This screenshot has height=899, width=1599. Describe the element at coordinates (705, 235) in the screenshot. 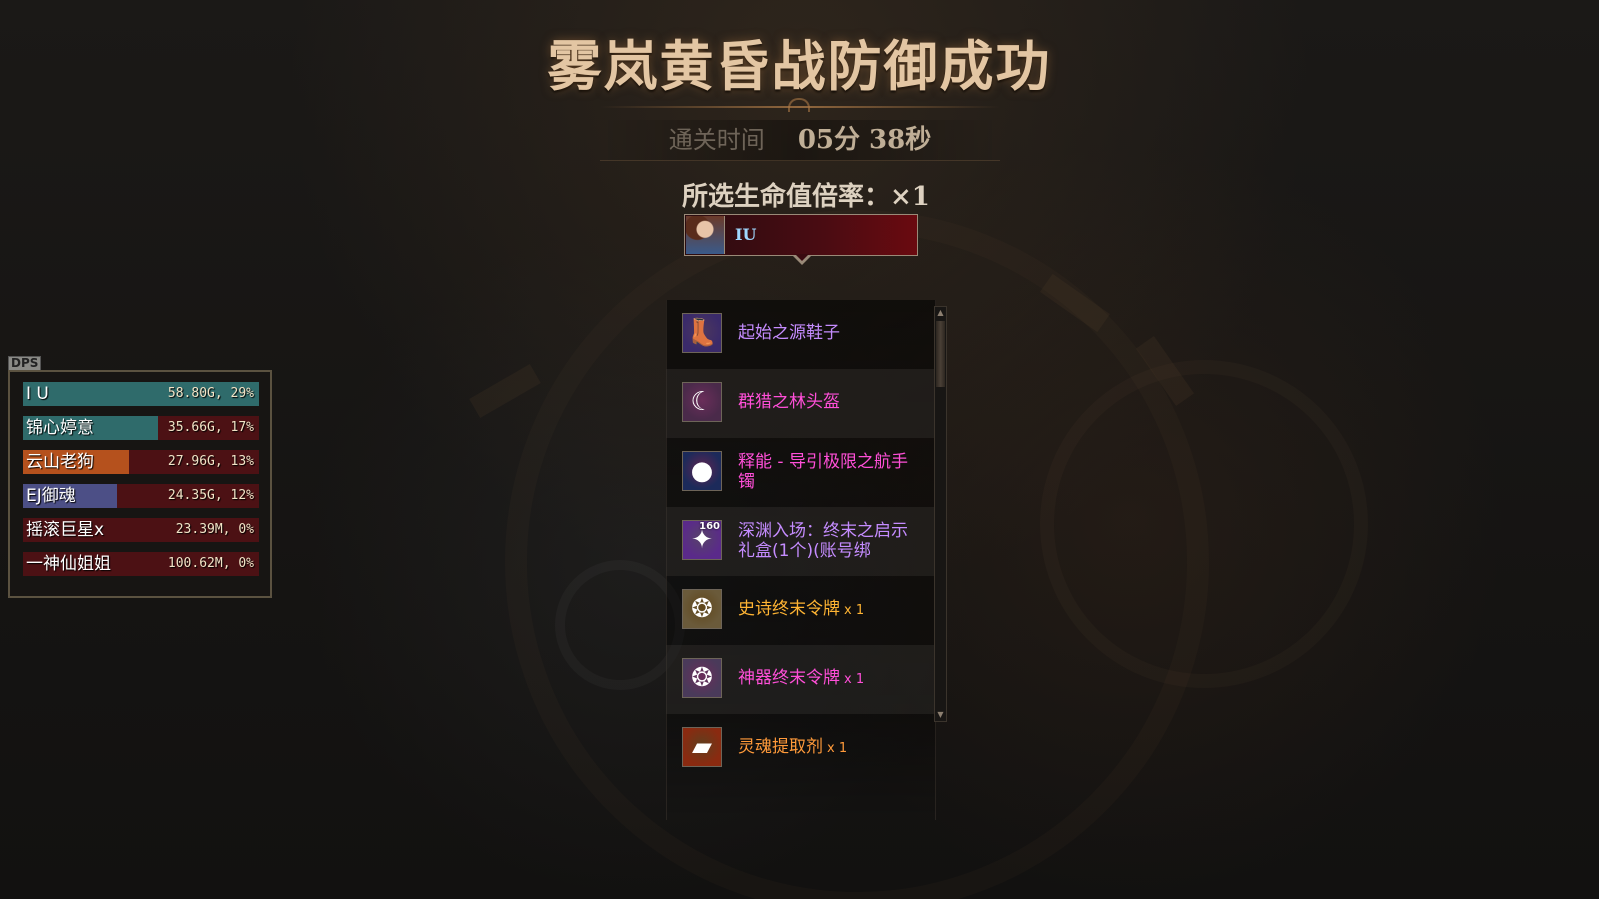

I see `player-avatar` at that location.